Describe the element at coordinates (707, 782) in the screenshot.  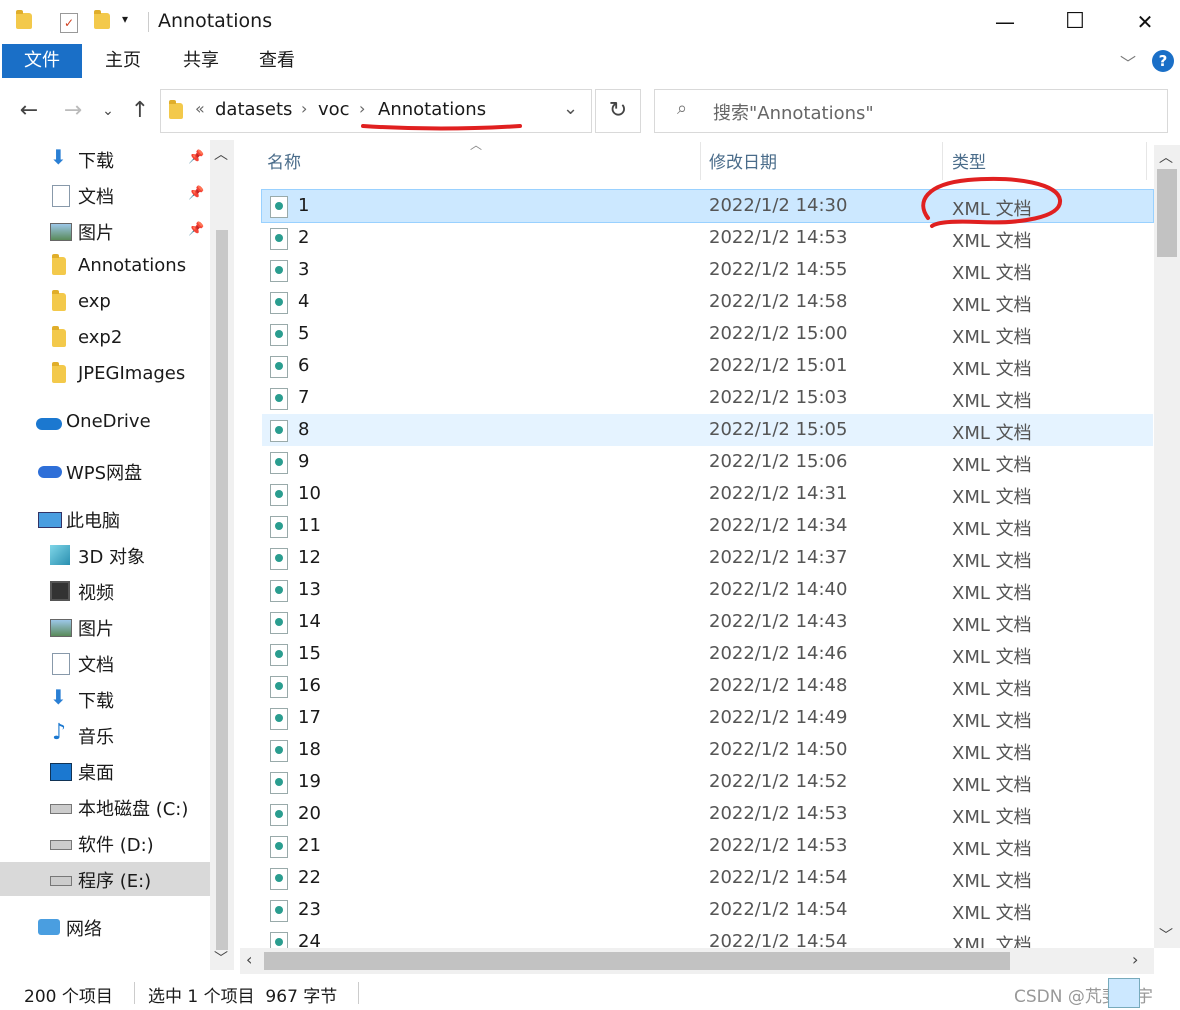
I see `file-row: 19 2022/1/2 14:52 XML 文档` at that location.